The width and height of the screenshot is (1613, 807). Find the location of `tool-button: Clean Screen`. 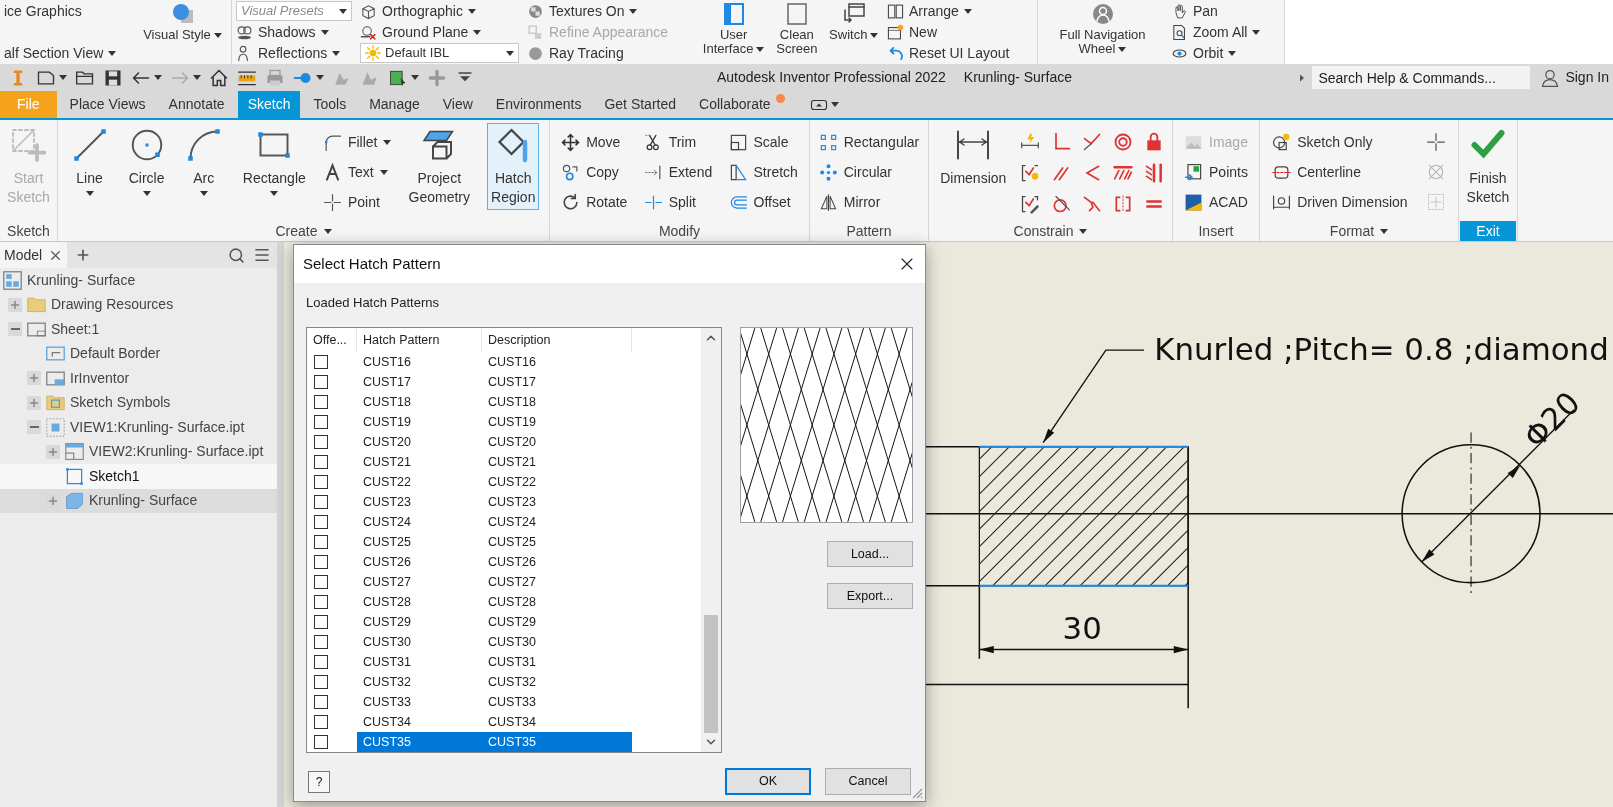

tool-button: Clean Screen is located at coordinates (796, 29).